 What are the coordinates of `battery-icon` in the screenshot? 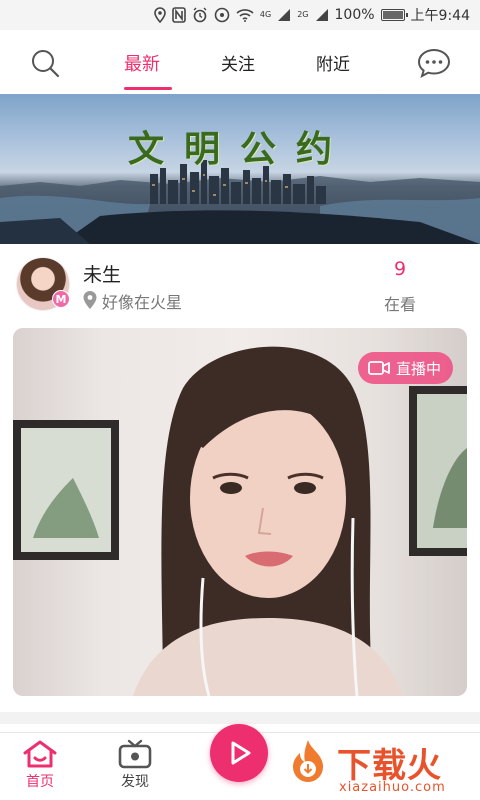 It's located at (394, 15).